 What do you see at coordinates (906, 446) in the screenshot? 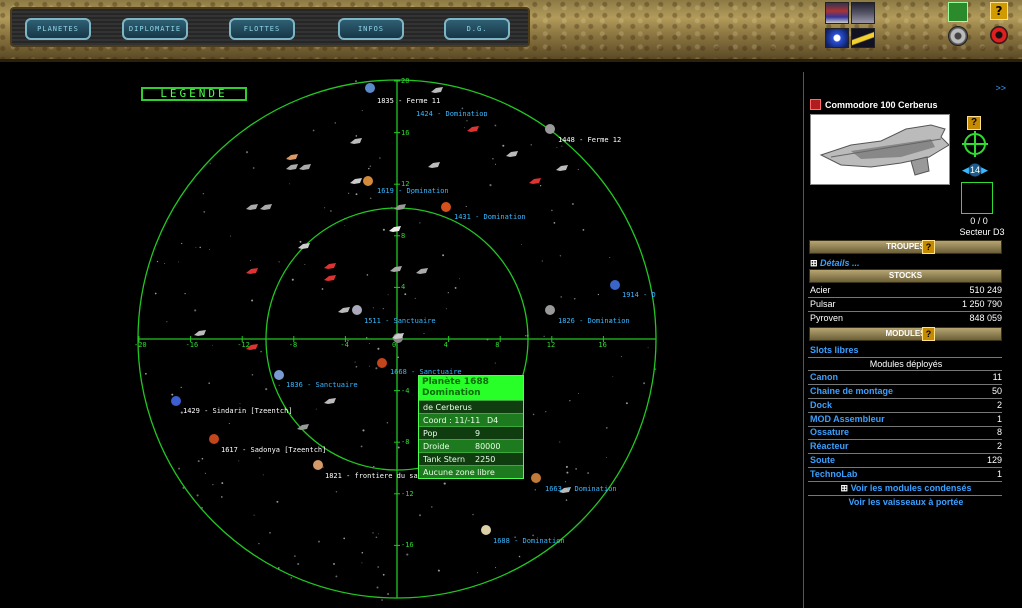
I see `module-row: Réacteur 2` at bounding box center [906, 446].